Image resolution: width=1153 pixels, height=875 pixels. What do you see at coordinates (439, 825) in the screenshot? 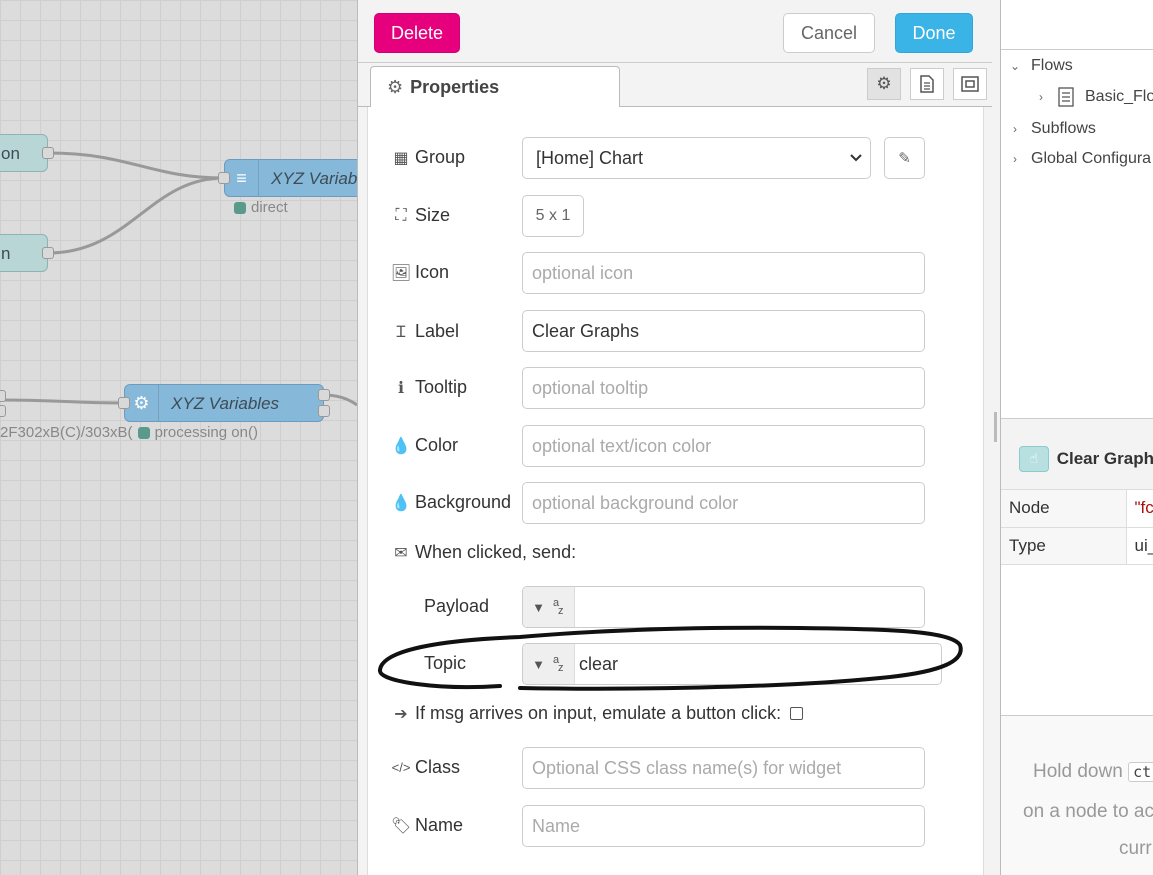
I see `label-text: Name` at bounding box center [439, 825].